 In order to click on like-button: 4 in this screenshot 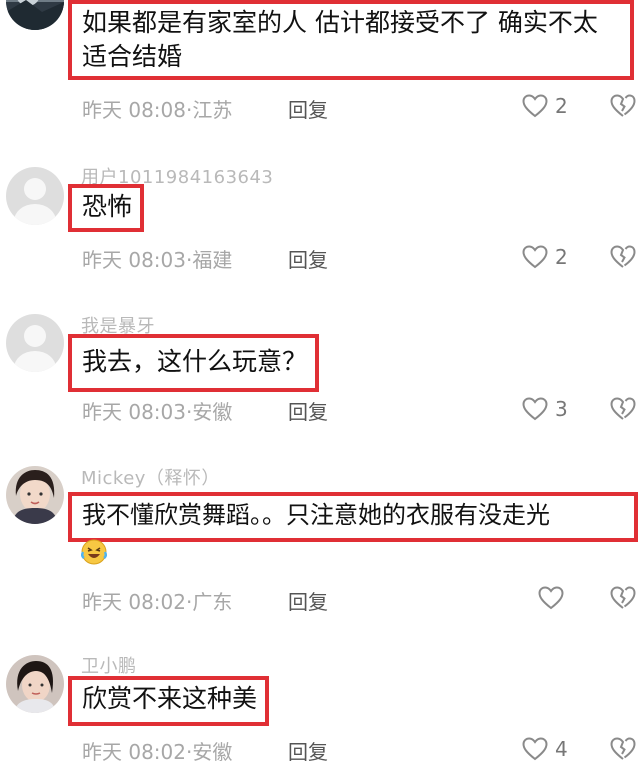, I will do `click(545, 749)`.